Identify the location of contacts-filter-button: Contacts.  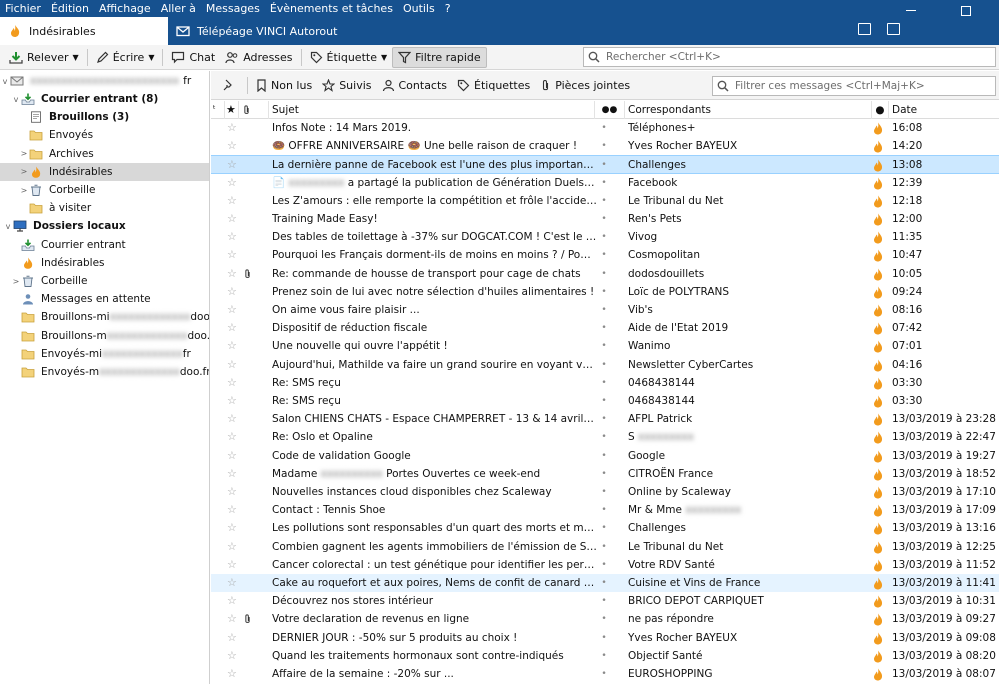
(415, 85).